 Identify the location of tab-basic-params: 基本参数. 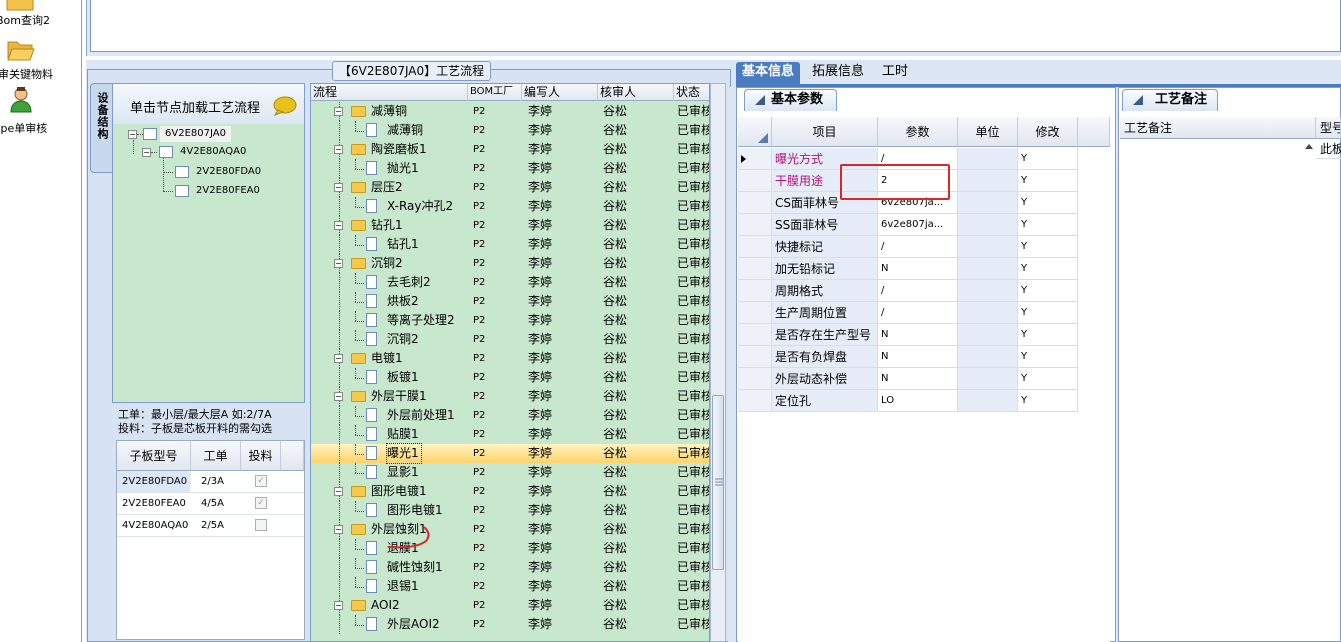
(790, 100).